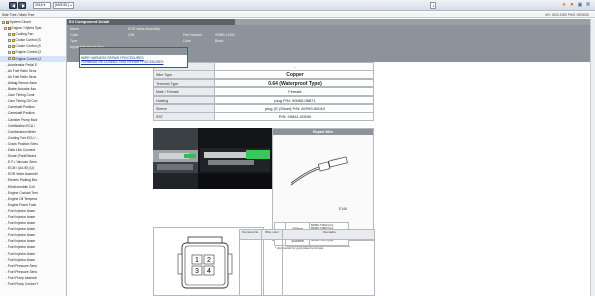 The width and height of the screenshot is (595, 296). Describe the element at coordinates (225, 35) in the screenshot. I see `header-v2: 90980-12493` at that location.